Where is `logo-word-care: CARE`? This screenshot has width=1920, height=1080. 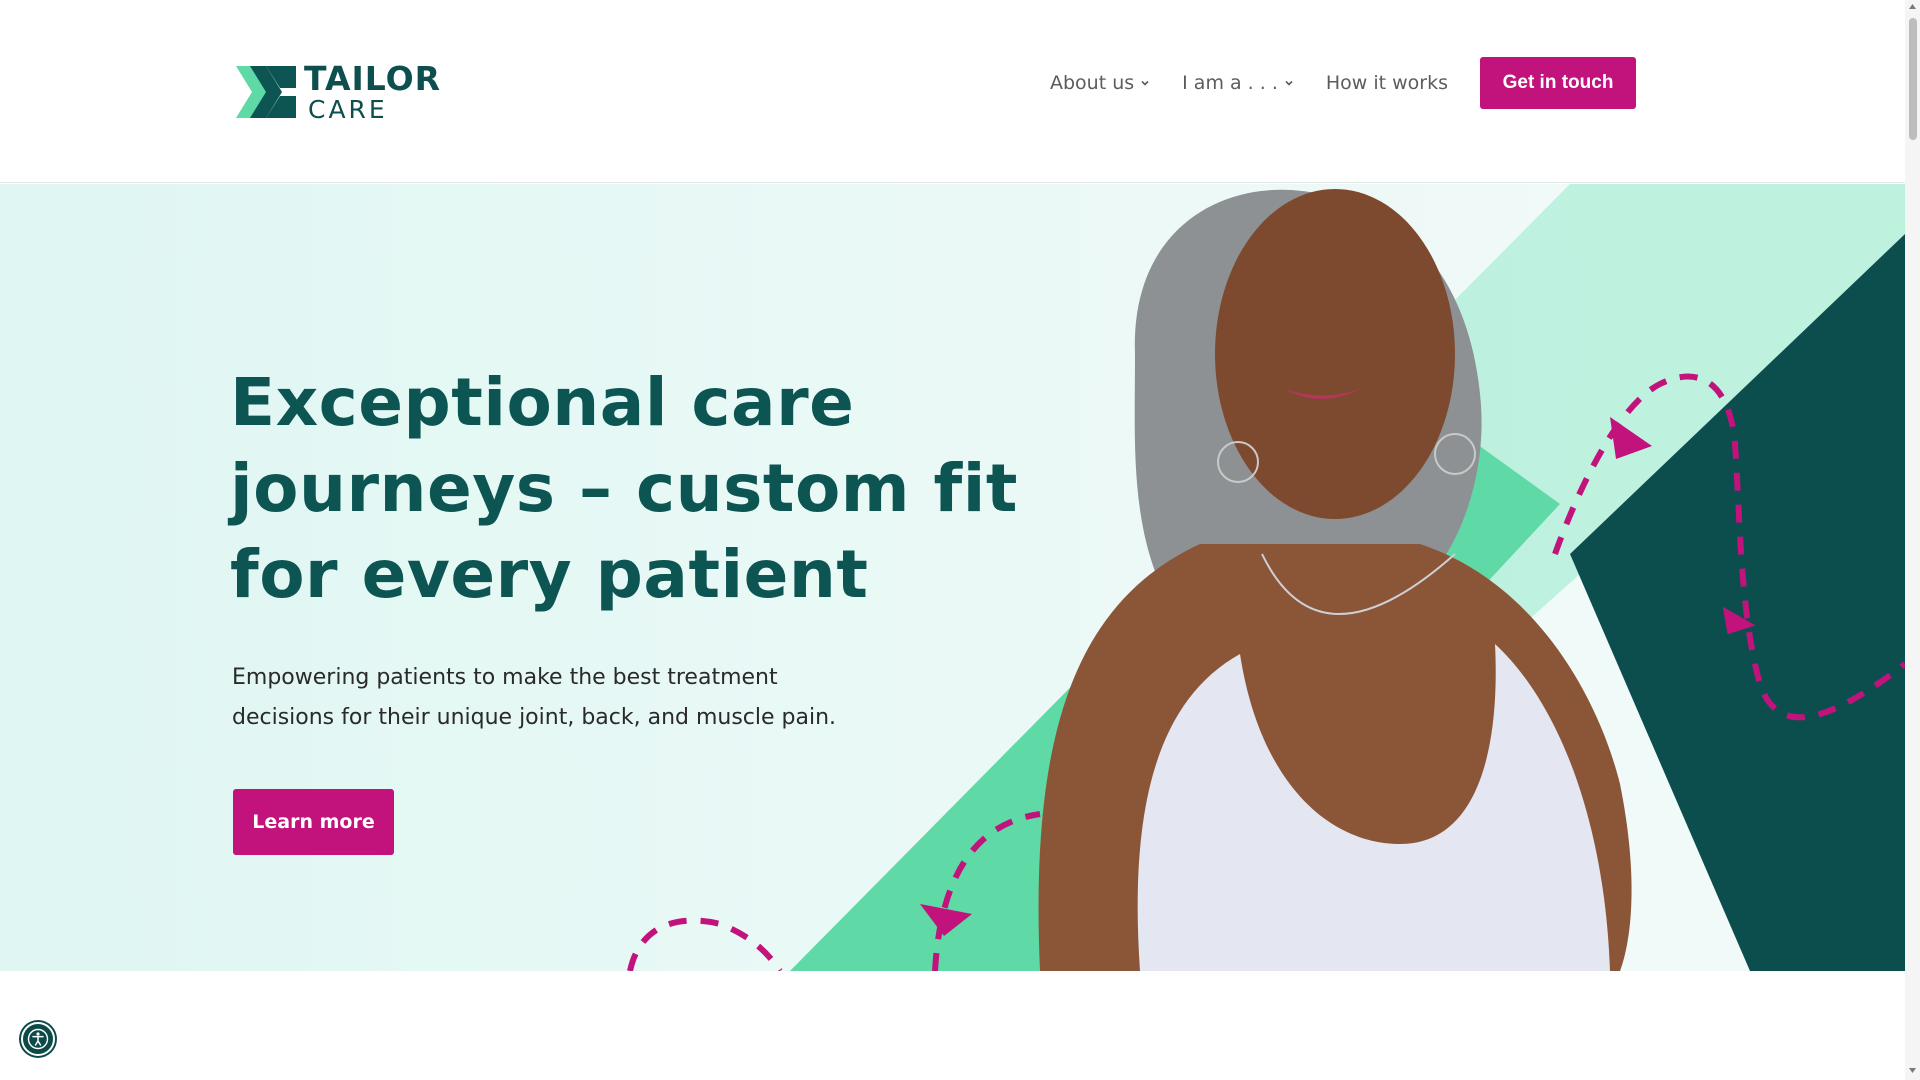
logo-word-care: CARE is located at coordinates (348, 109).